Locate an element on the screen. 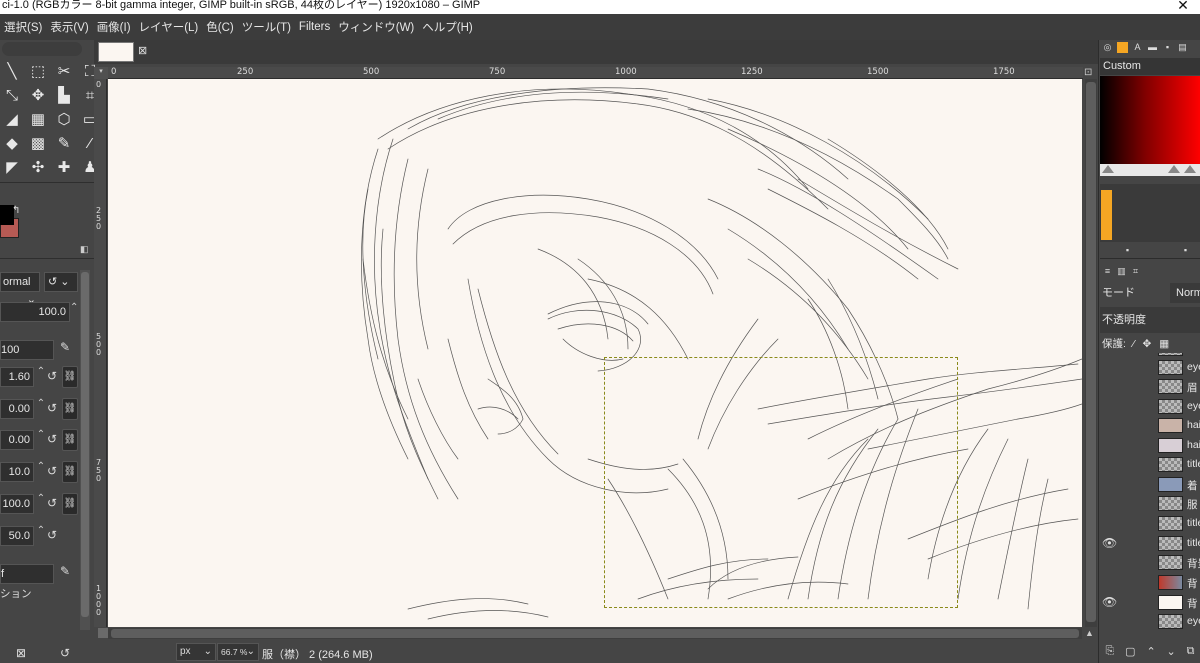 The image size is (1200, 663). aspect-field: 0.00 is located at coordinates (17, 409).